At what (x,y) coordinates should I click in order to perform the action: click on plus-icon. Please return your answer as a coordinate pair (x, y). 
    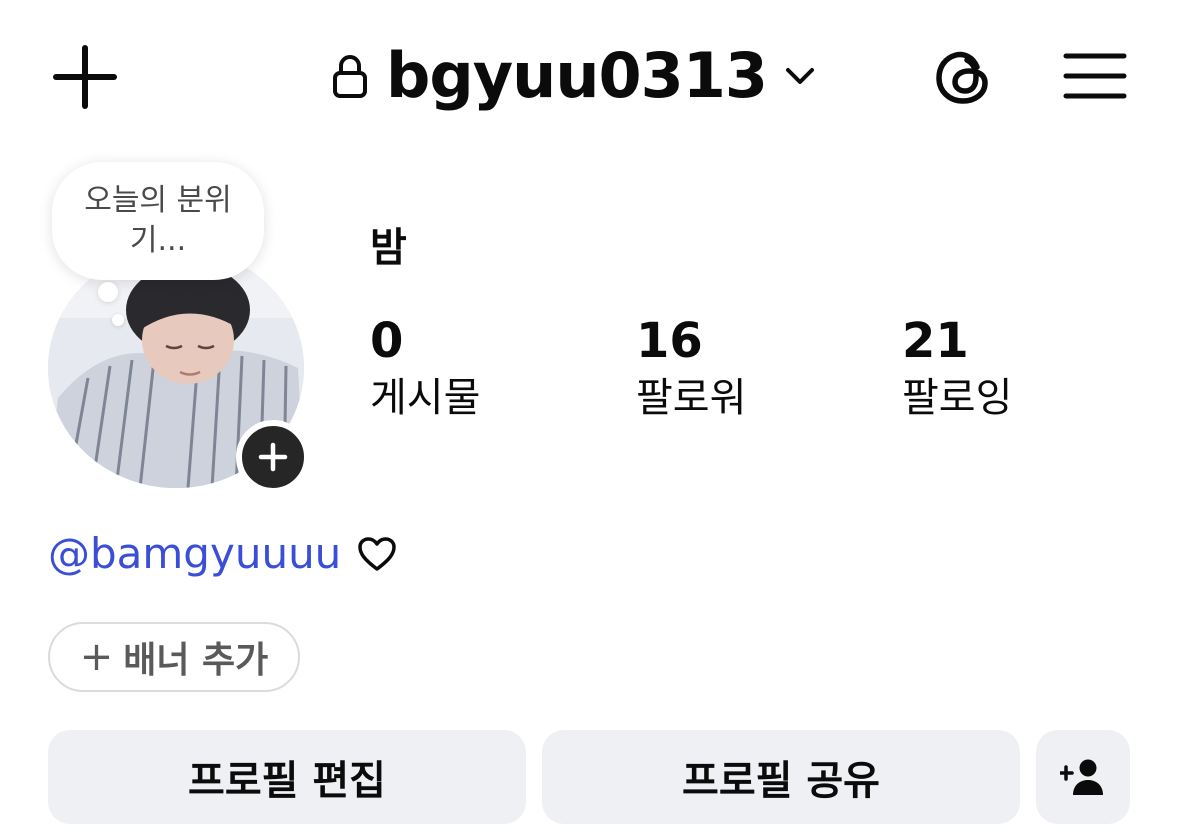
    Looking at the image, I should click on (273, 457).